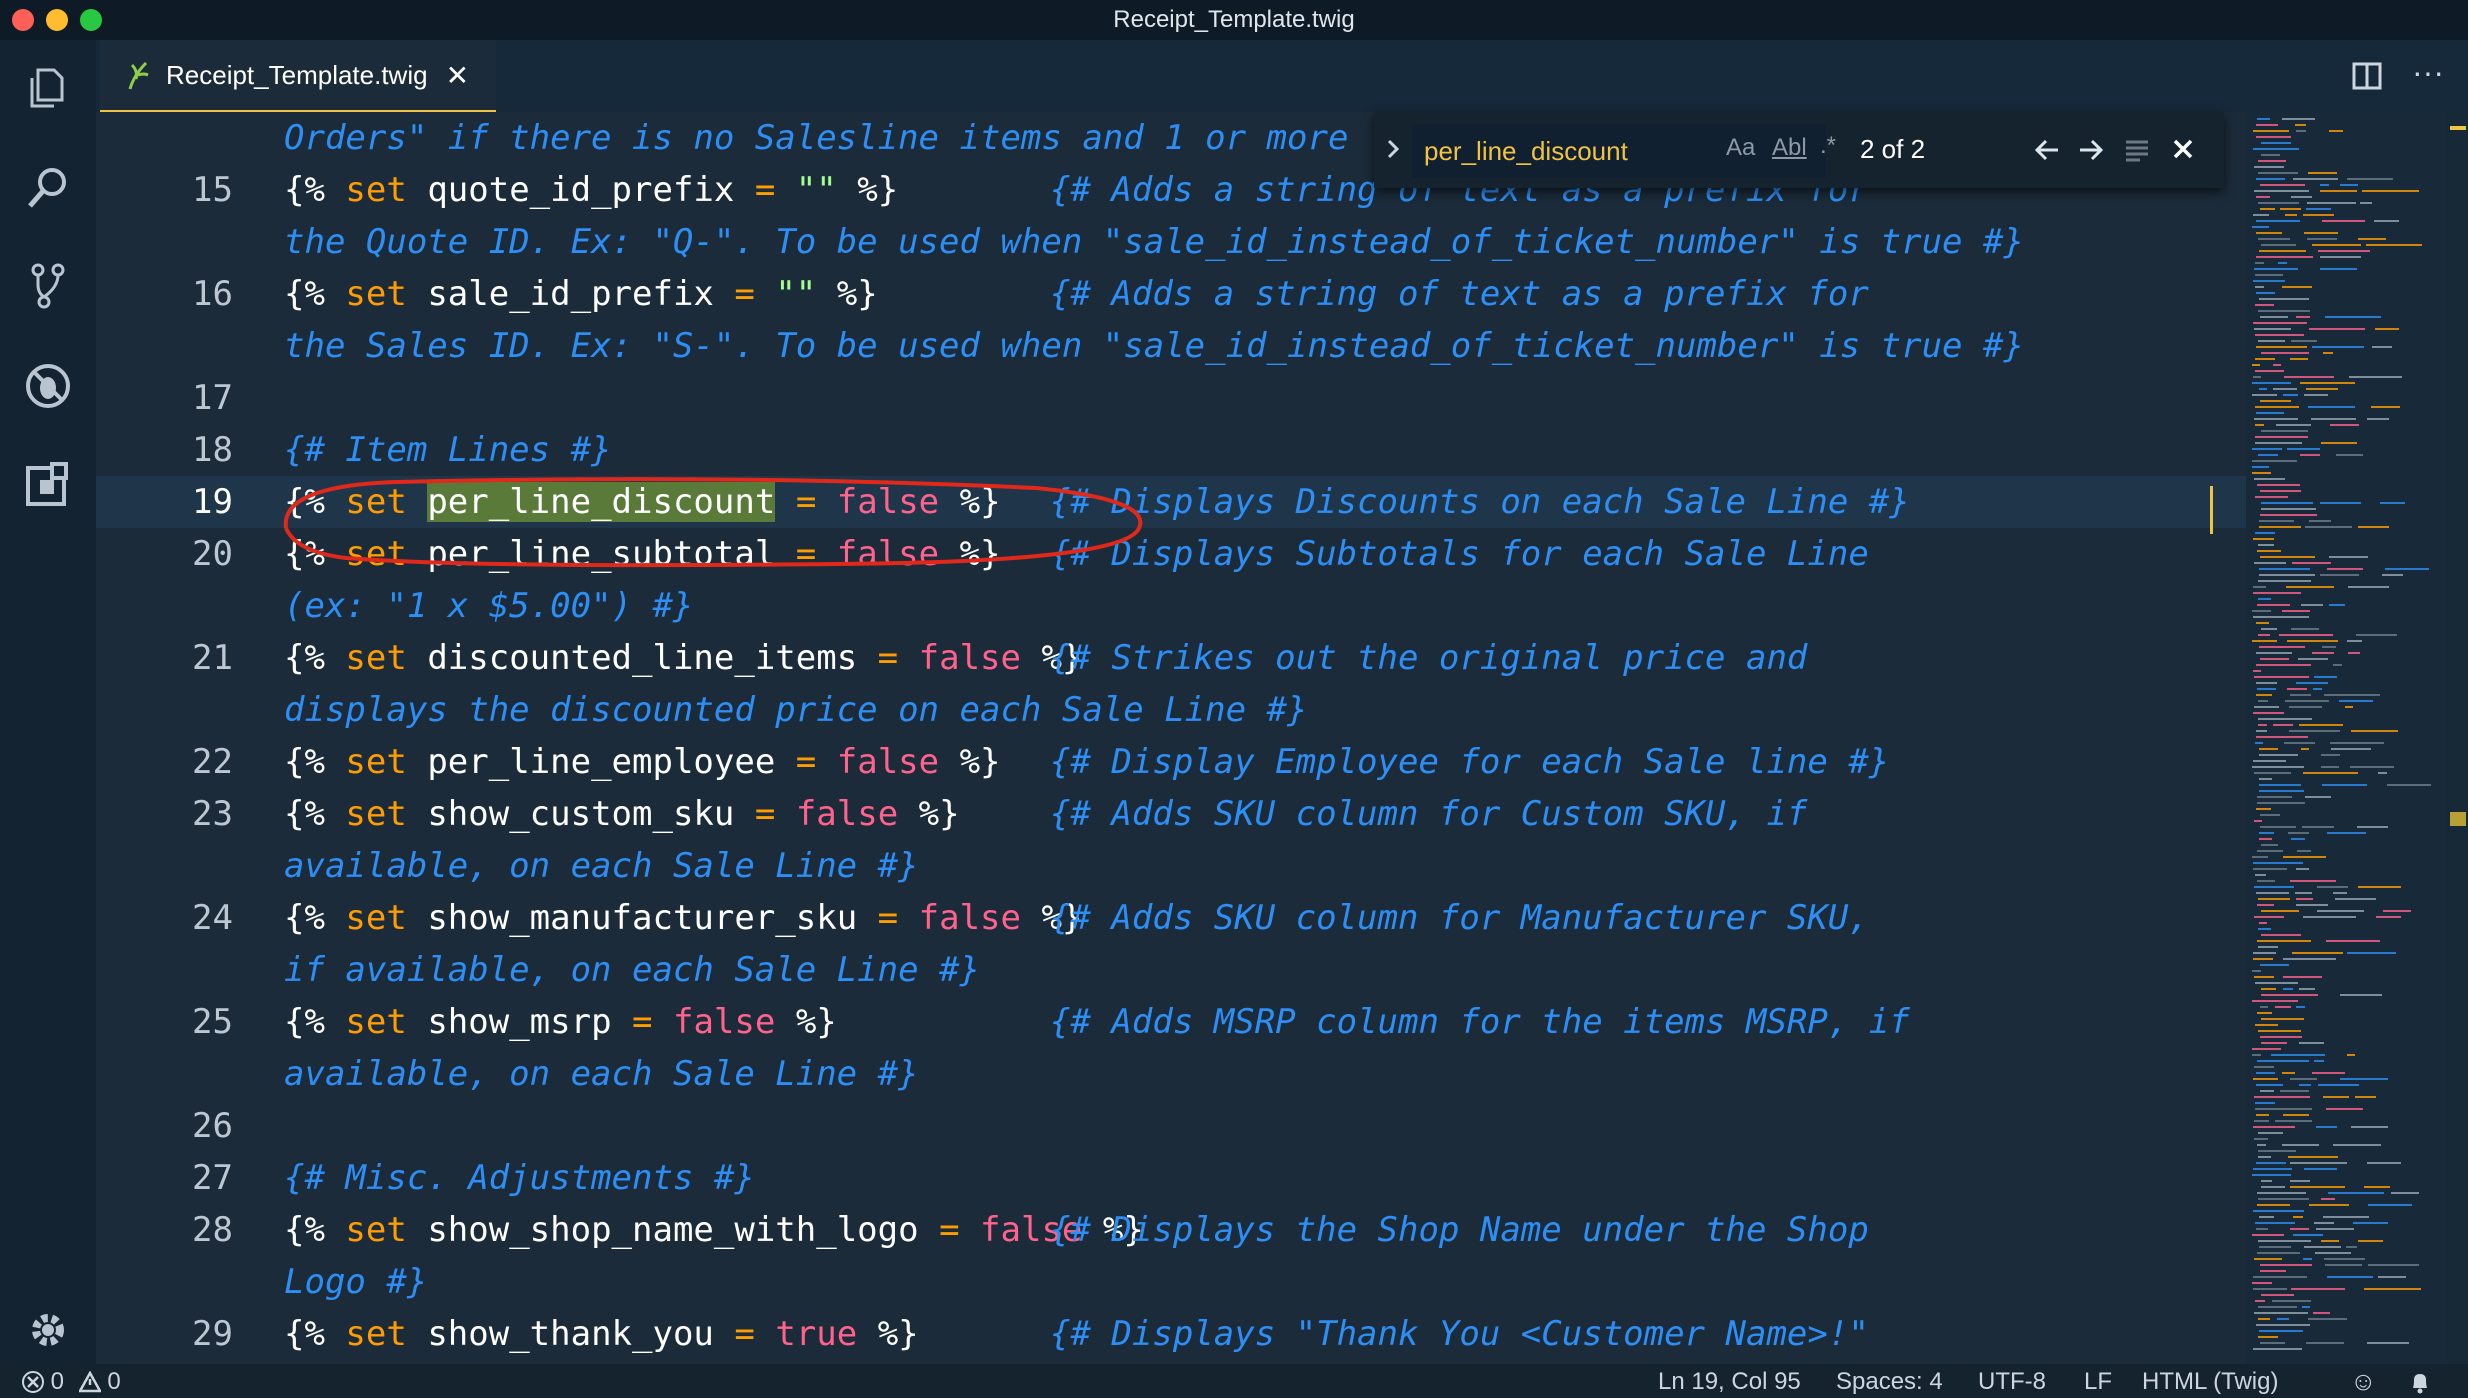 The width and height of the screenshot is (2468, 1398). Describe the element at coordinates (2137, 150) in the screenshot. I see `find-in-selection-icon` at that location.